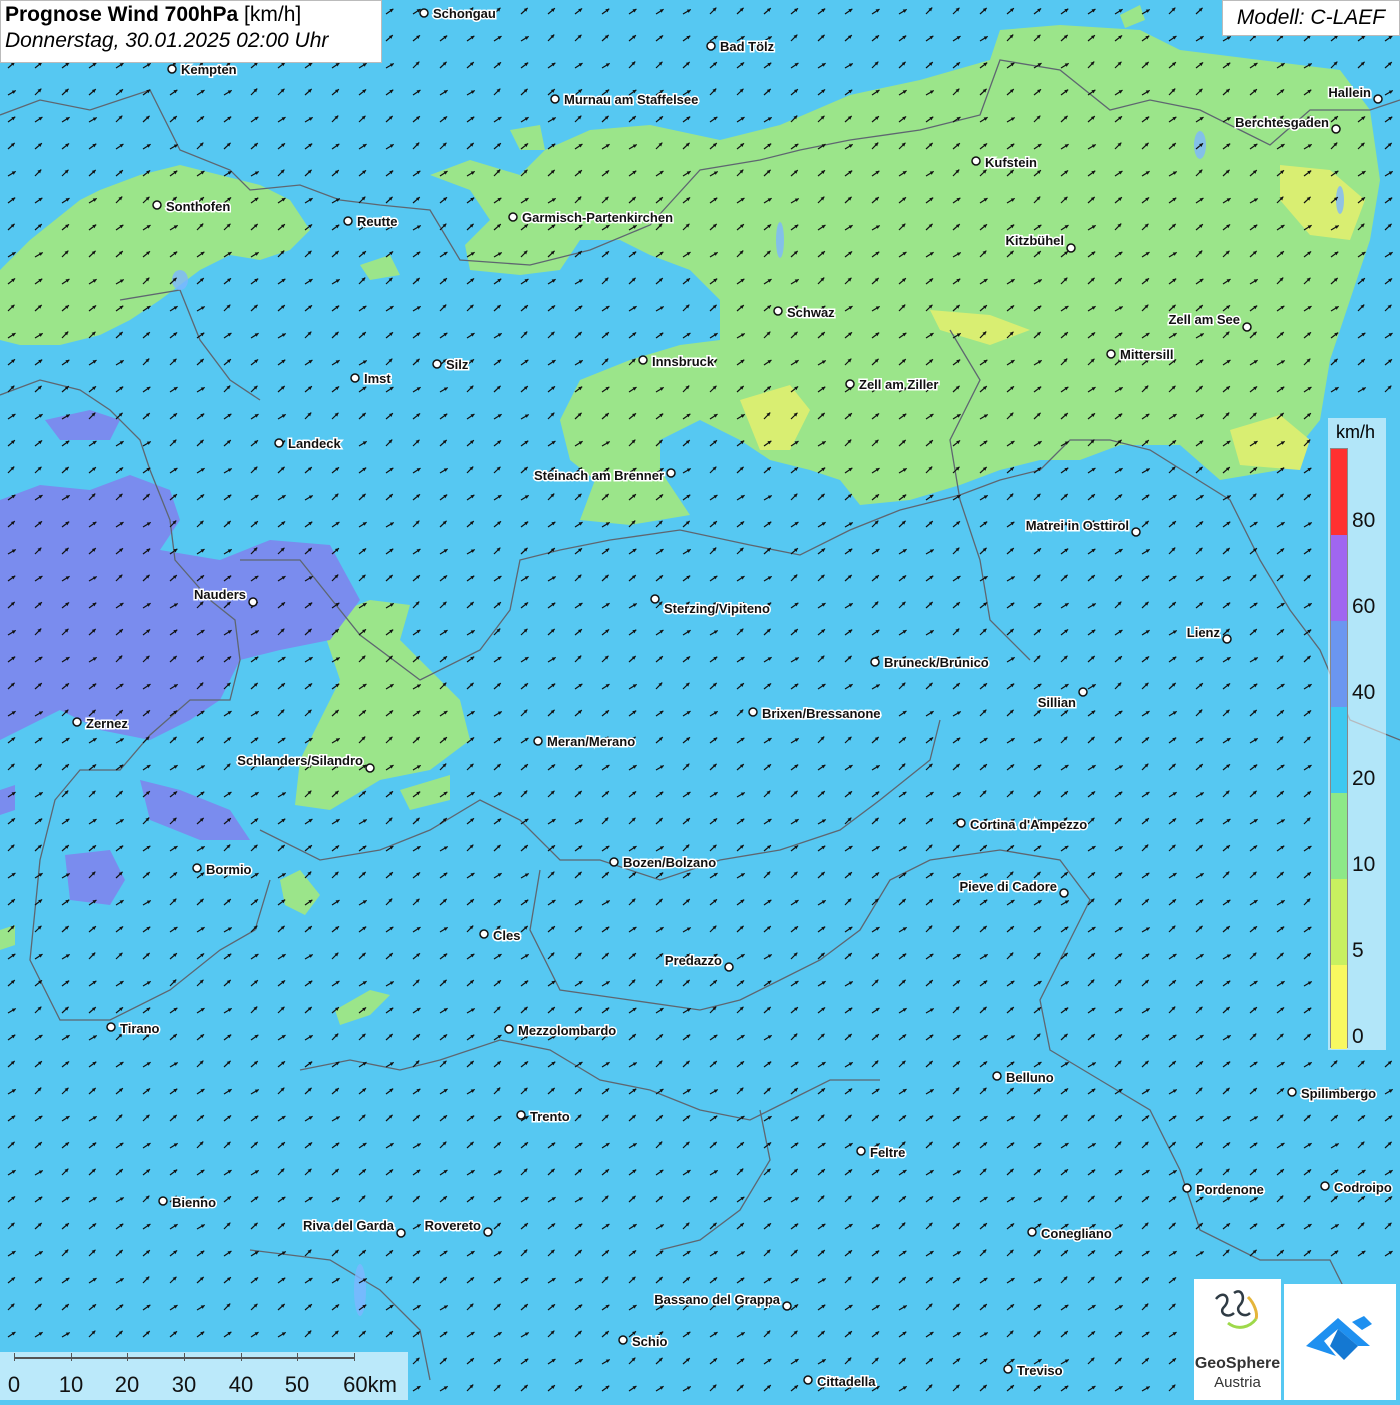  Describe the element at coordinates (591, 218) in the screenshot. I see `city-garmisch: Garmisch-Partenkirchen` at that location.